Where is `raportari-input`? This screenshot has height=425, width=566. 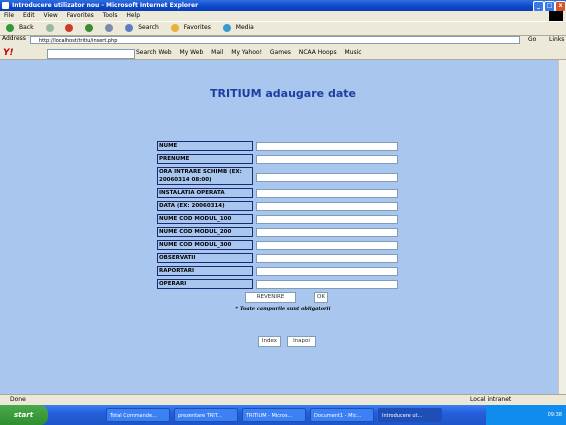
raportari-input is located at coordinates (327, 271).